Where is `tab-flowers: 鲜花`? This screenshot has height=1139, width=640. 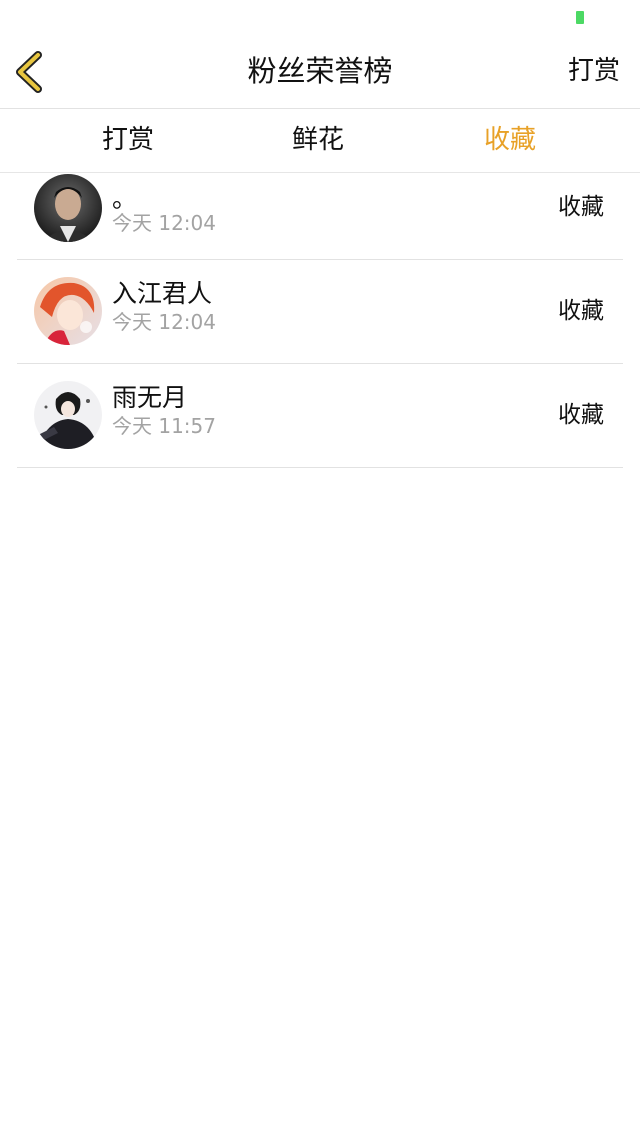 tab-flowers: 鲜花 is located at coordinates (318, 140).